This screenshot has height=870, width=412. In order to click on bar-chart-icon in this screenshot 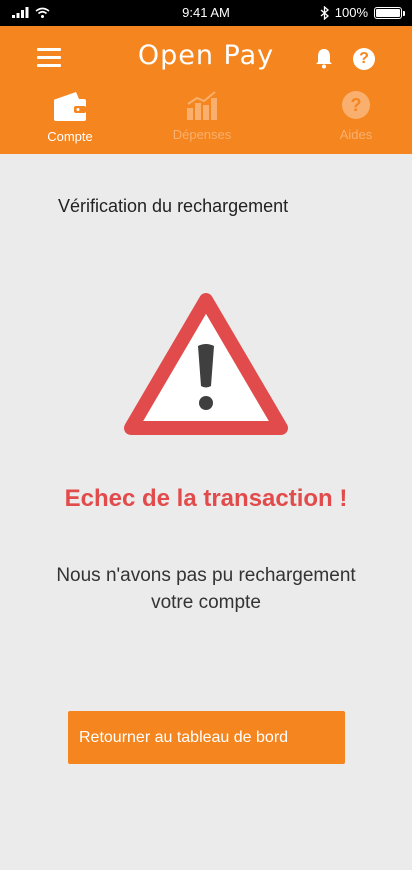, I will do `click(202, 105)`.